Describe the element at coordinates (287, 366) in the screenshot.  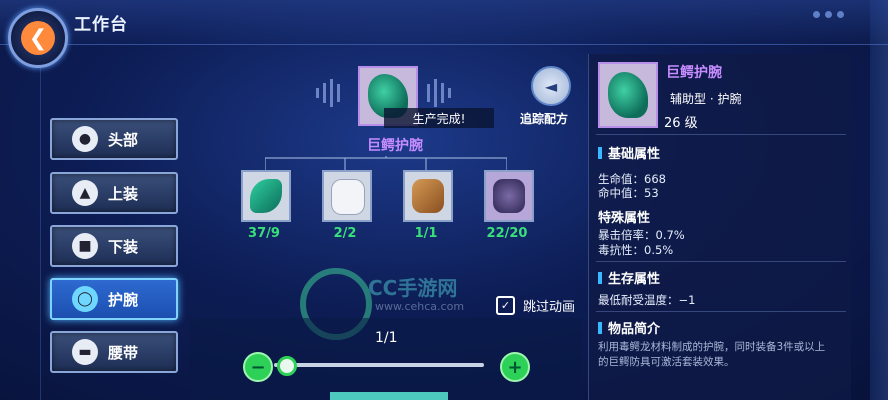
I see `slider-handle` at that location.